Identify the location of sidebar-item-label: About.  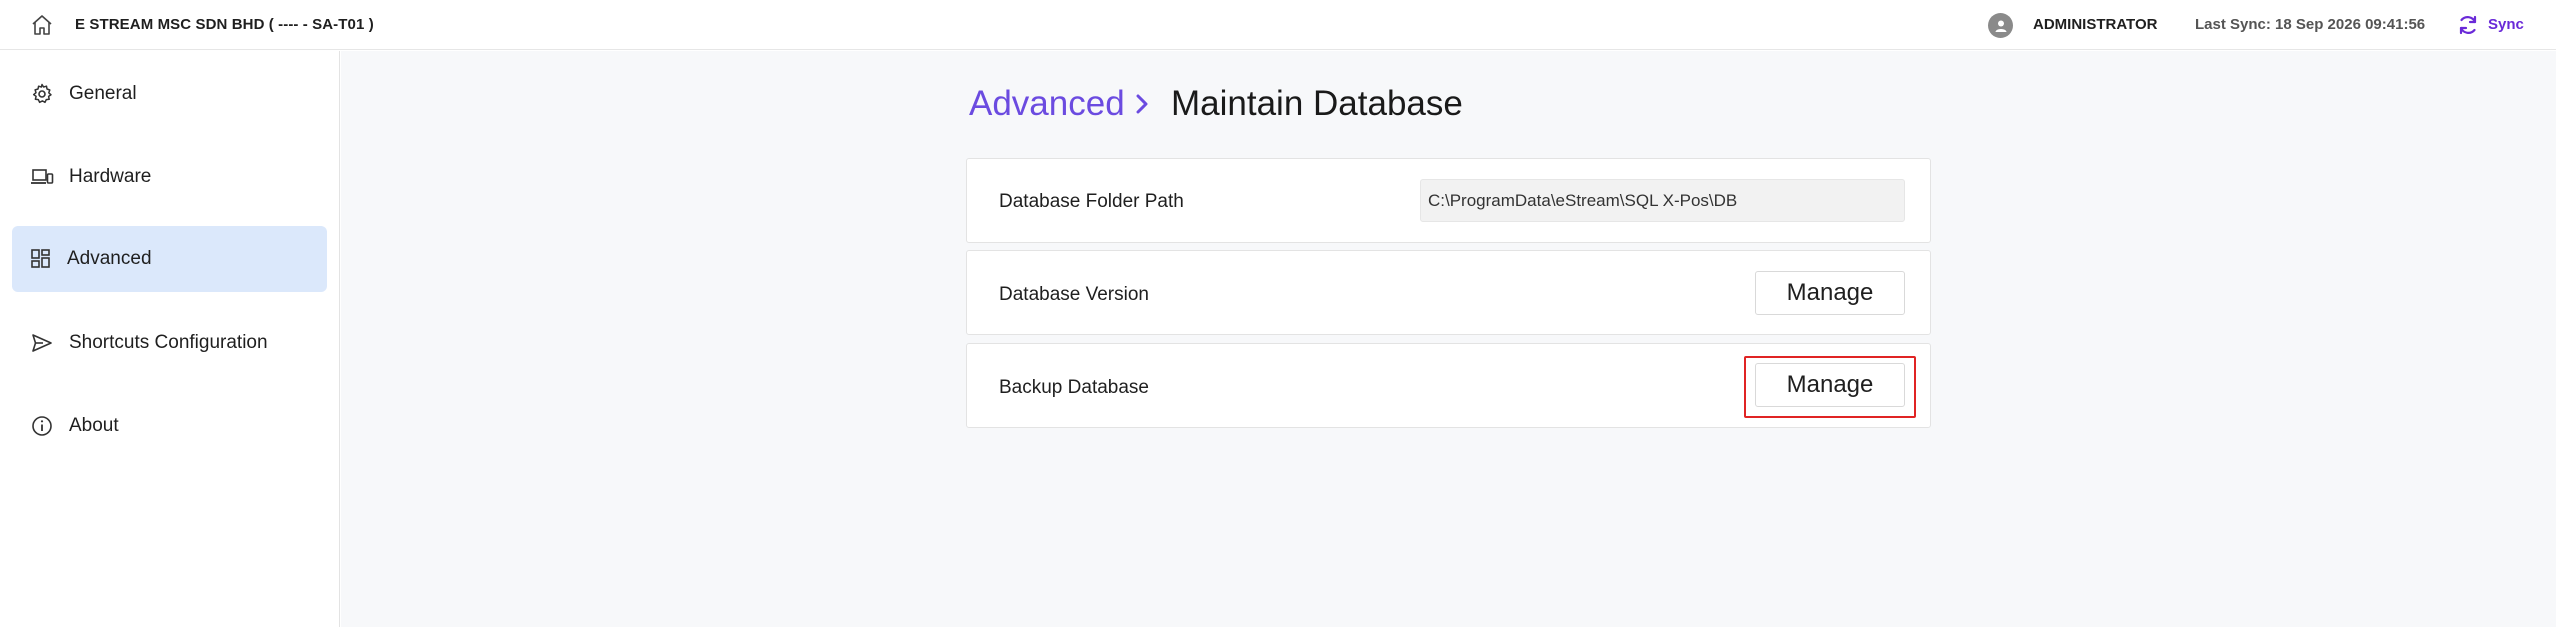
(94, 425).